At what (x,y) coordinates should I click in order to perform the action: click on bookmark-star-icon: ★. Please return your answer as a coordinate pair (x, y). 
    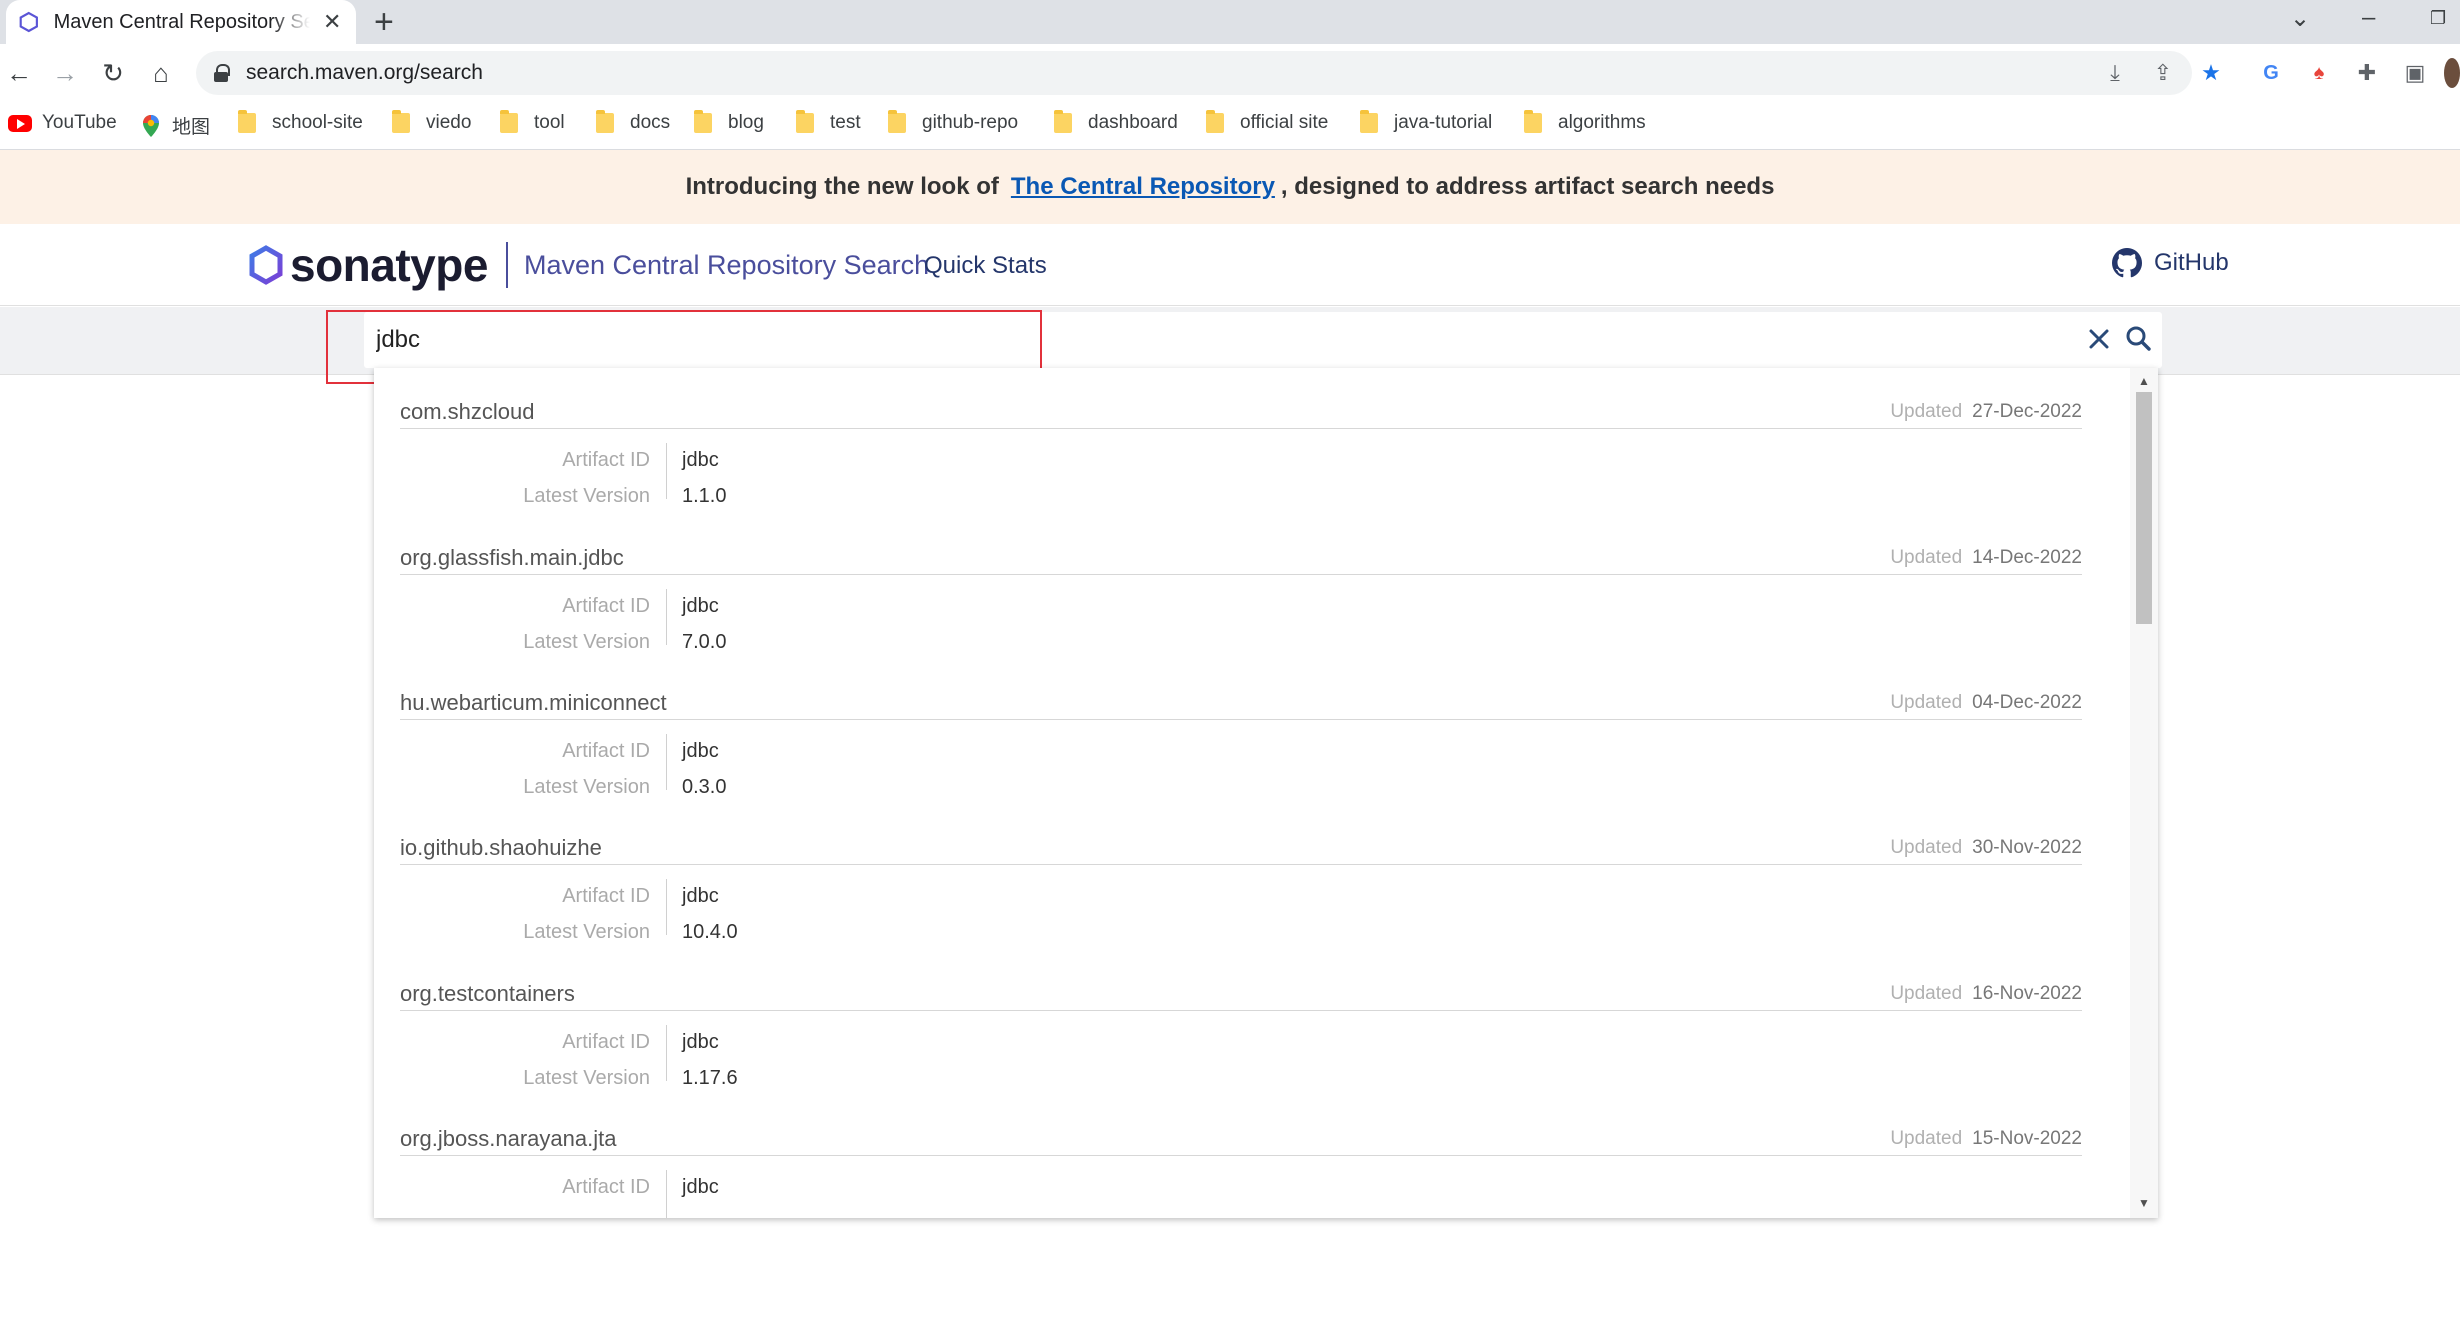
    Looking at the image, I should click on (2211, 73).